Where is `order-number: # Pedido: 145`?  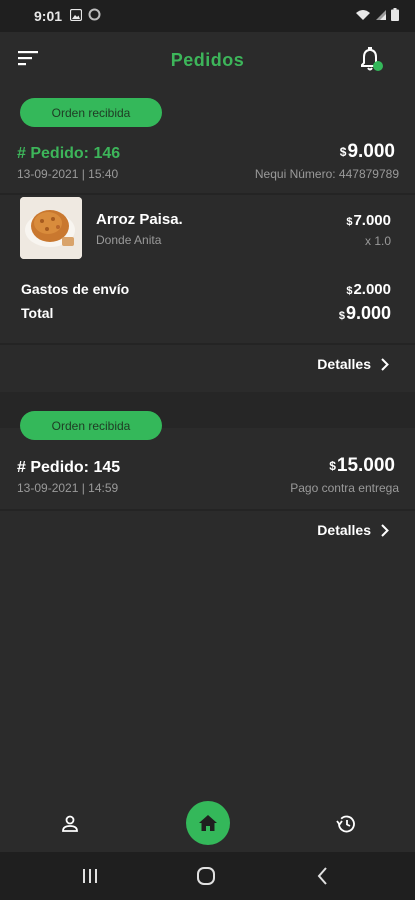 order-number: # Pedido: 145 is located at coordinates (69, 467).